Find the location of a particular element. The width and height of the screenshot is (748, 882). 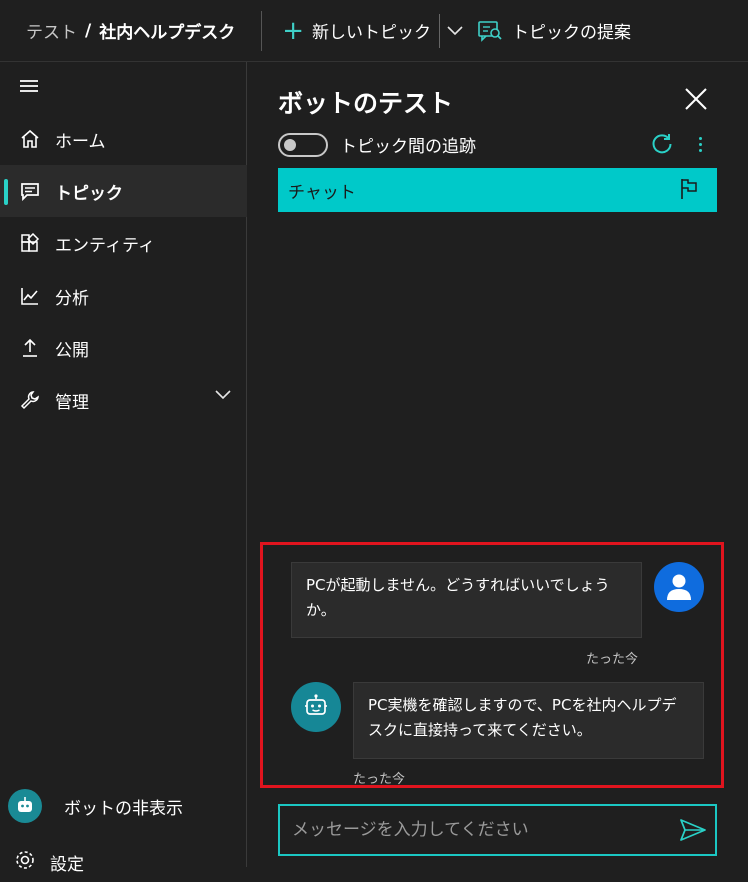

sidebar-item-label: 公開 is located at coordinates (72, 350).